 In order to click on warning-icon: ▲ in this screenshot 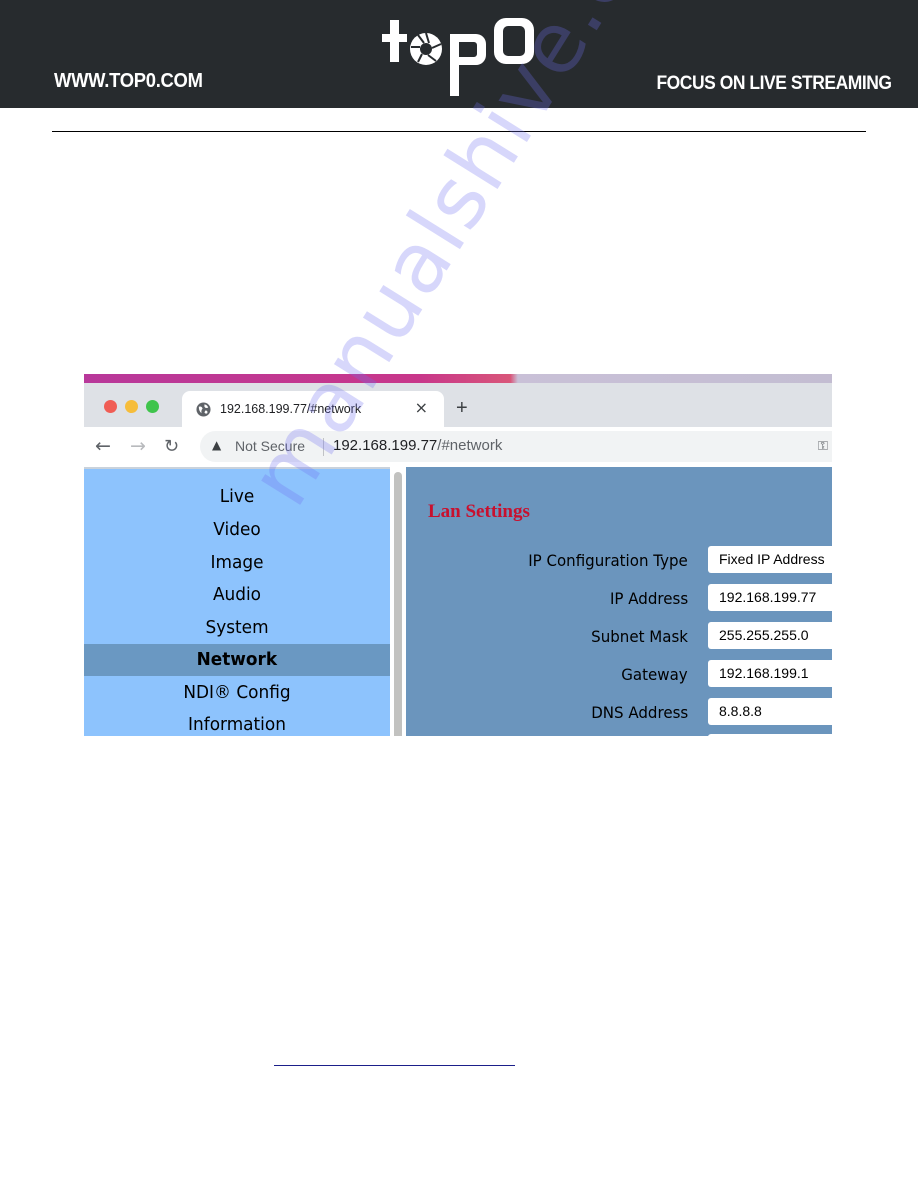, I will do `click(216, 445)`.